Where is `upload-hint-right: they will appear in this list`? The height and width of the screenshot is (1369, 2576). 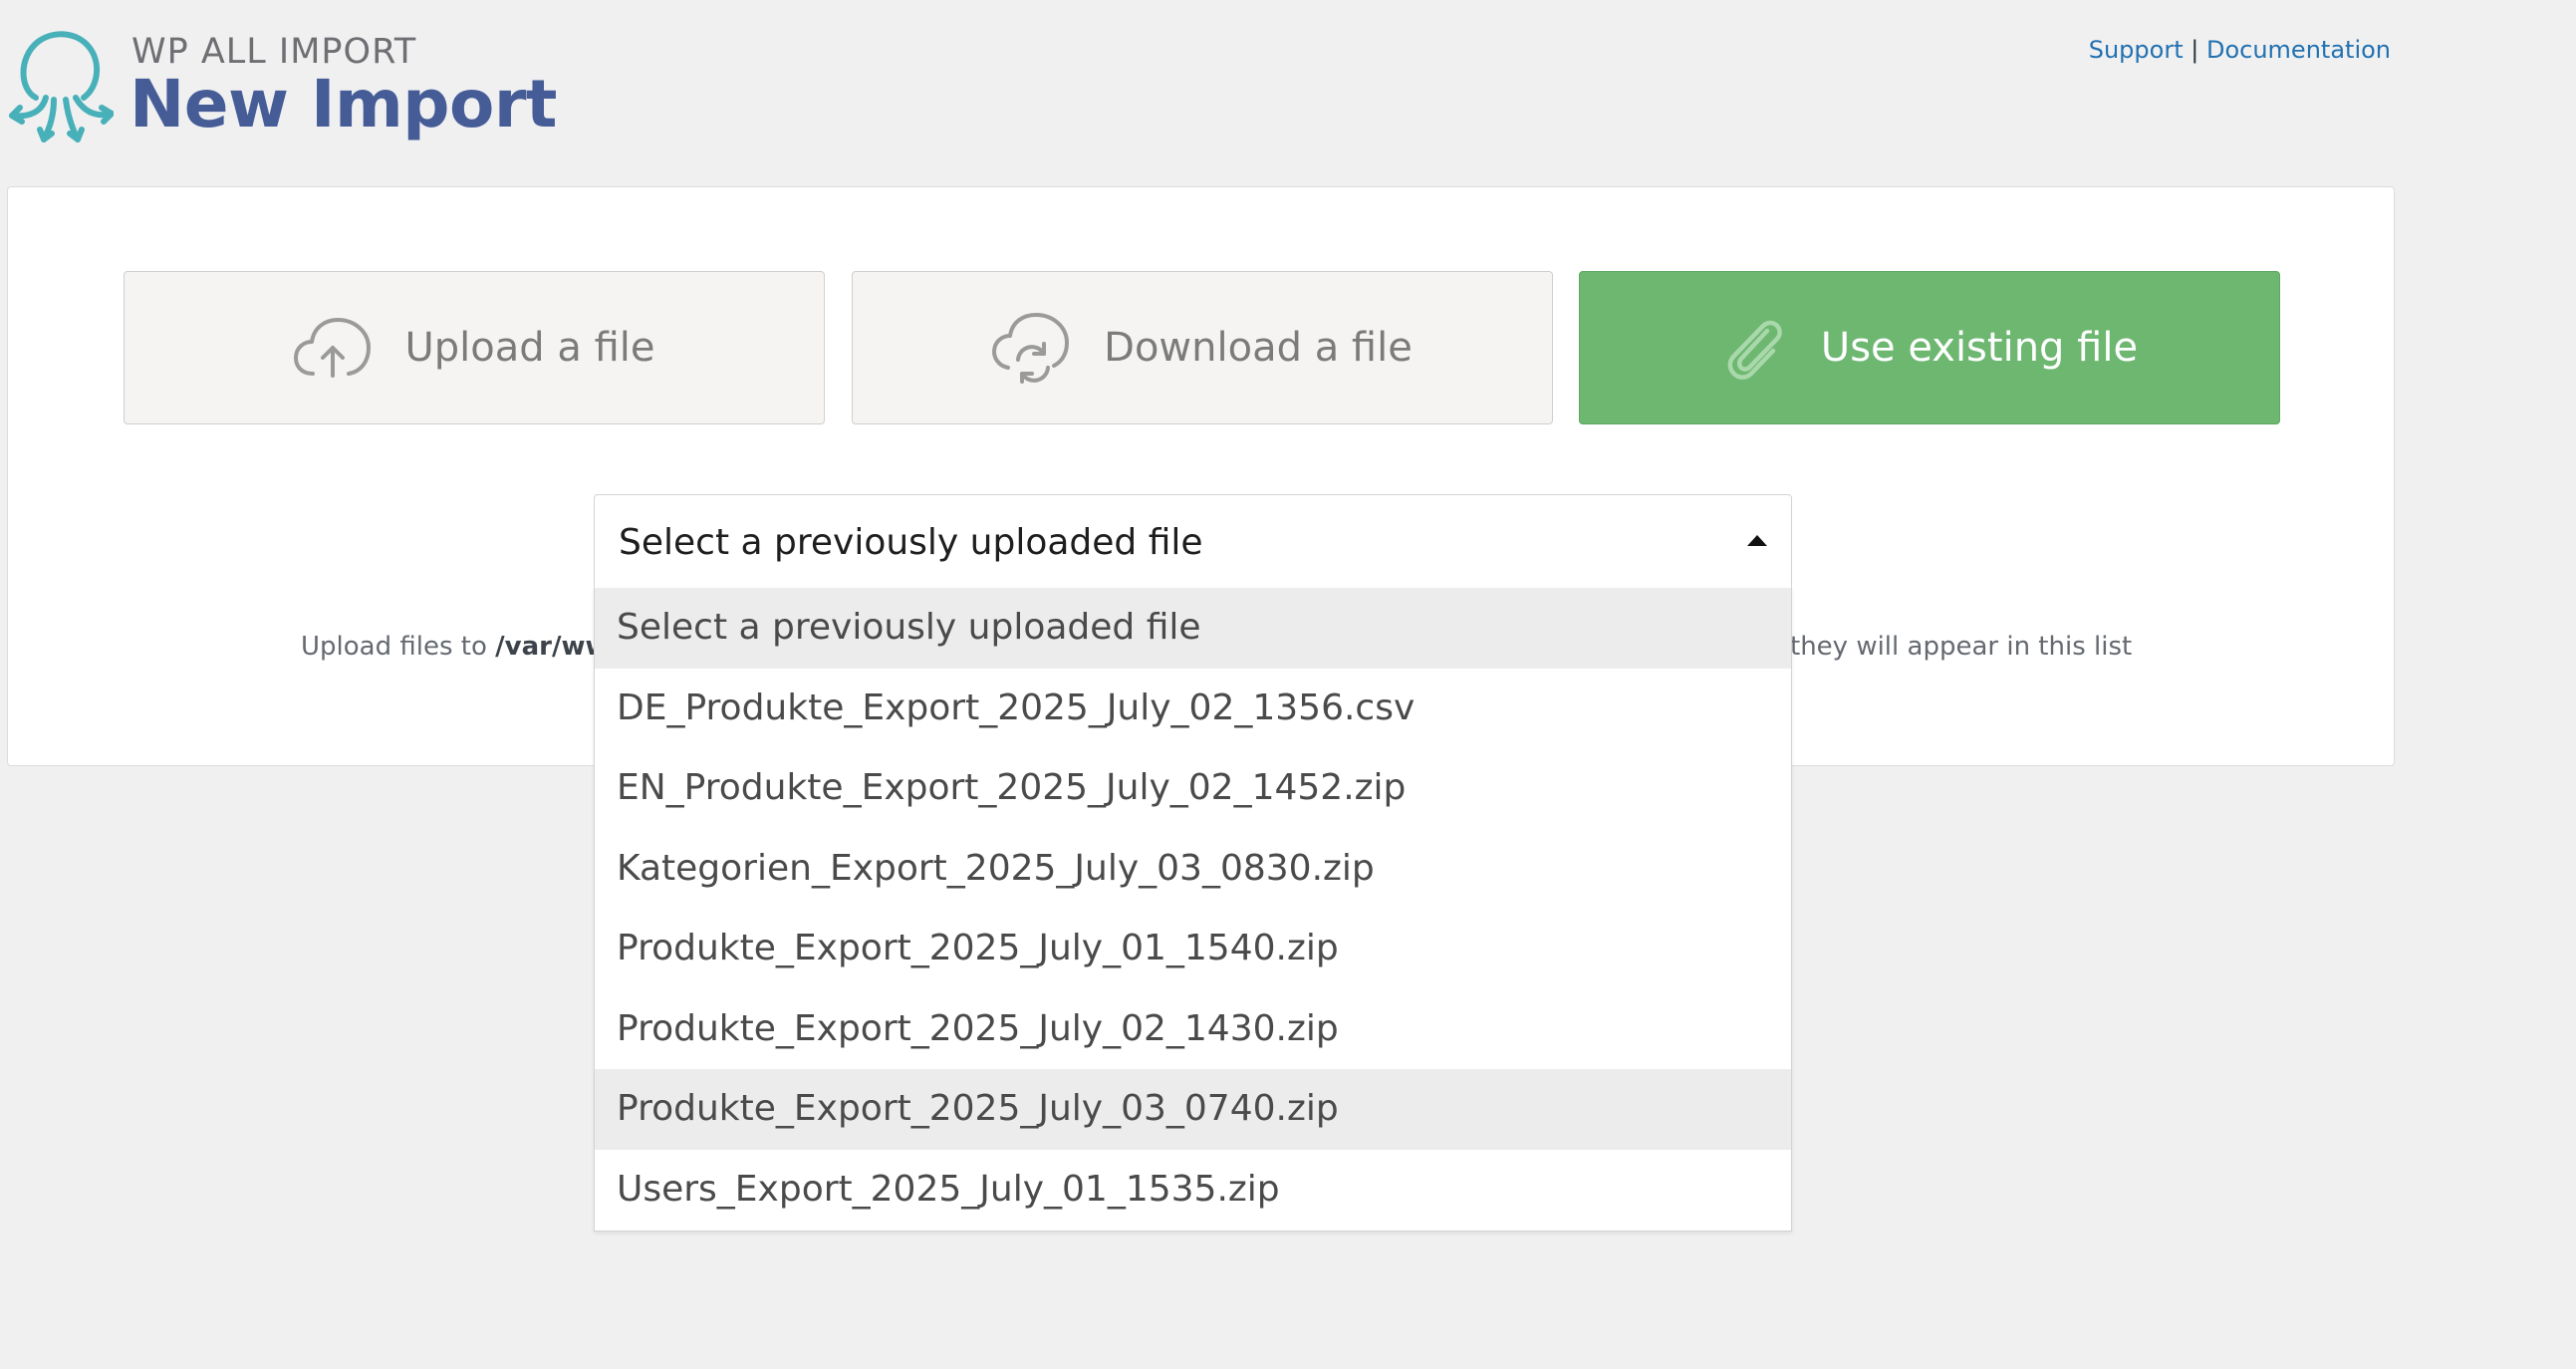 upload-hint-right: they will appear in this list is located at coordinates (1961, 647).